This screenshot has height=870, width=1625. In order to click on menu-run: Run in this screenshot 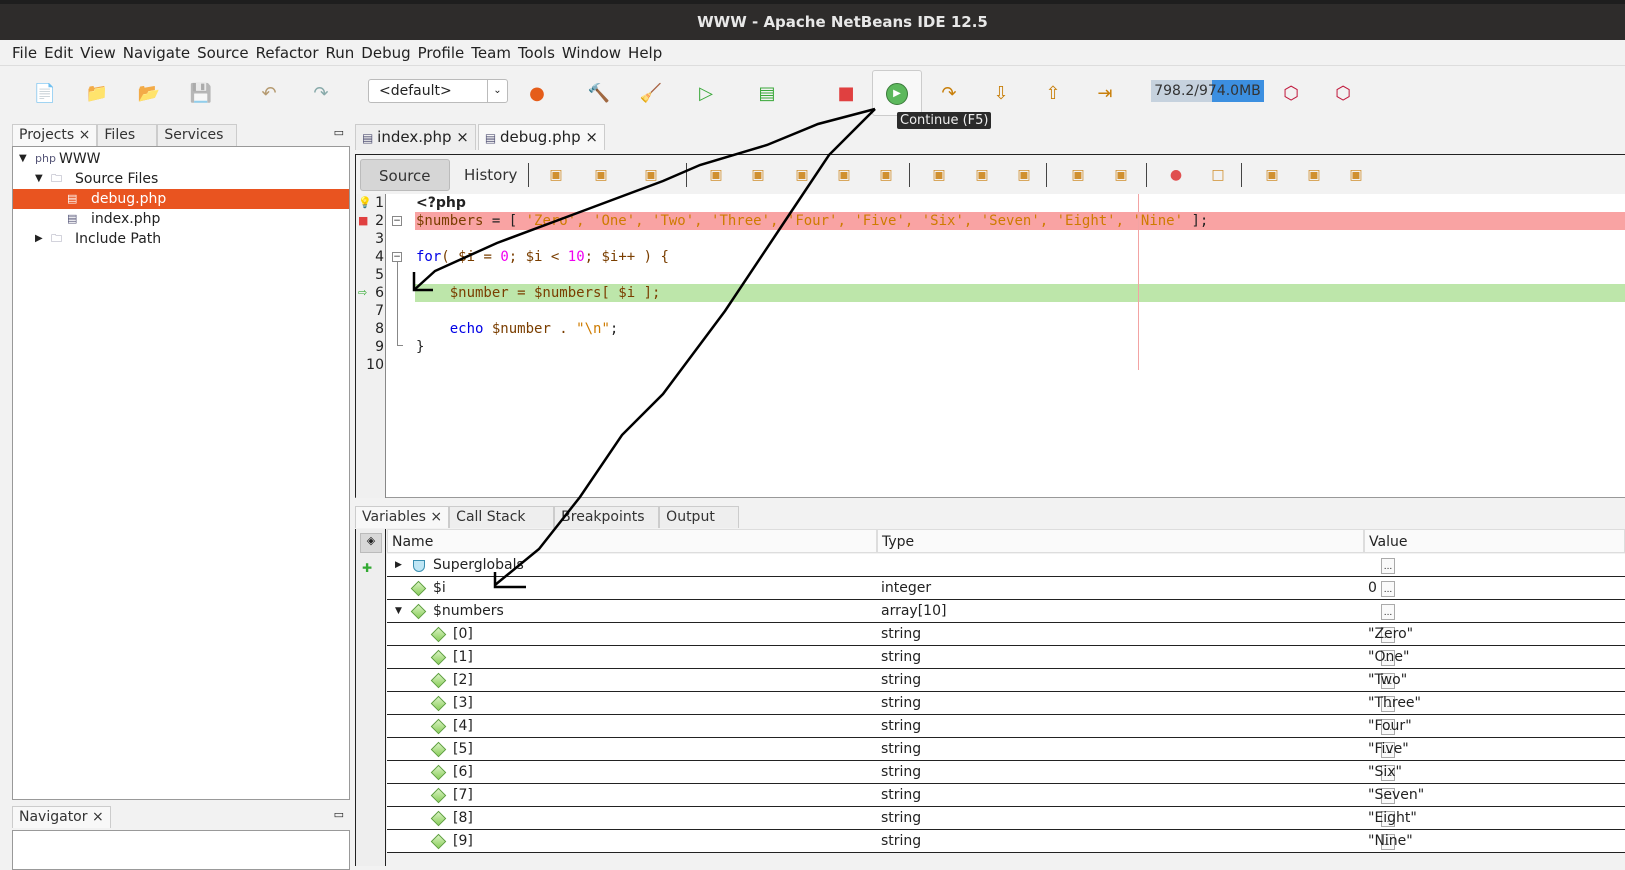, I will do `click(340, 52)`.